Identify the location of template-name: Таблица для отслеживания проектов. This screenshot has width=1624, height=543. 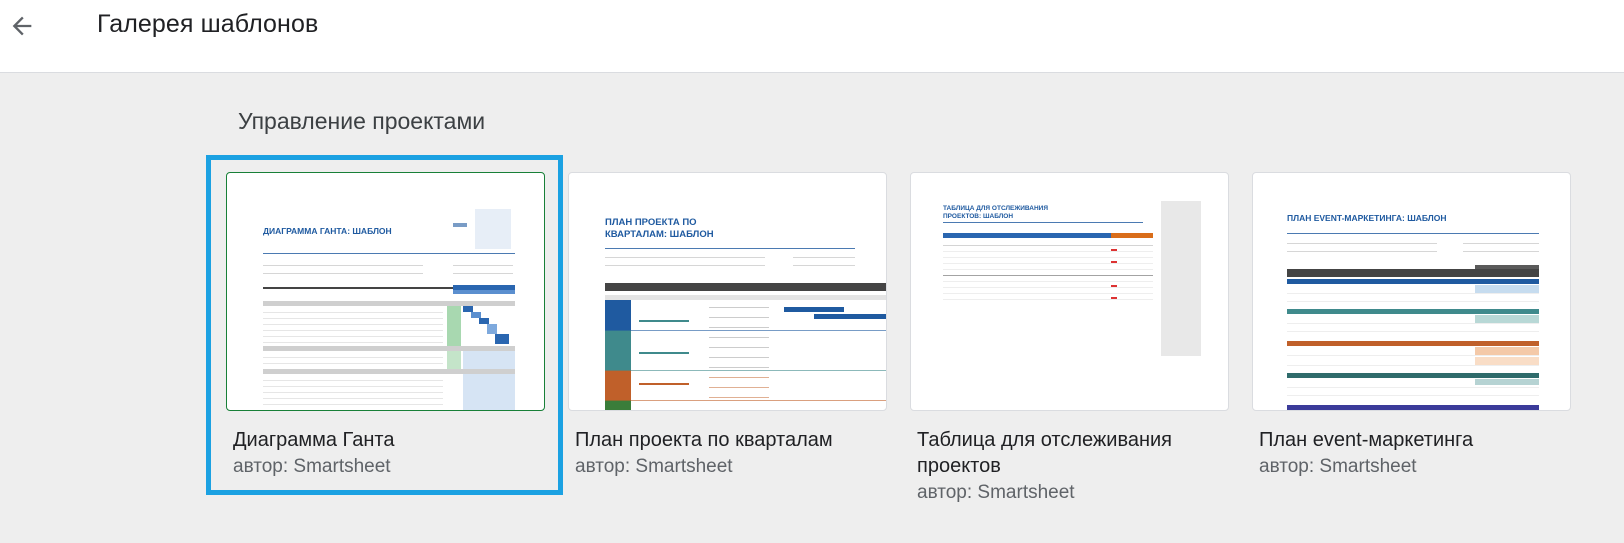
(1045, 453).